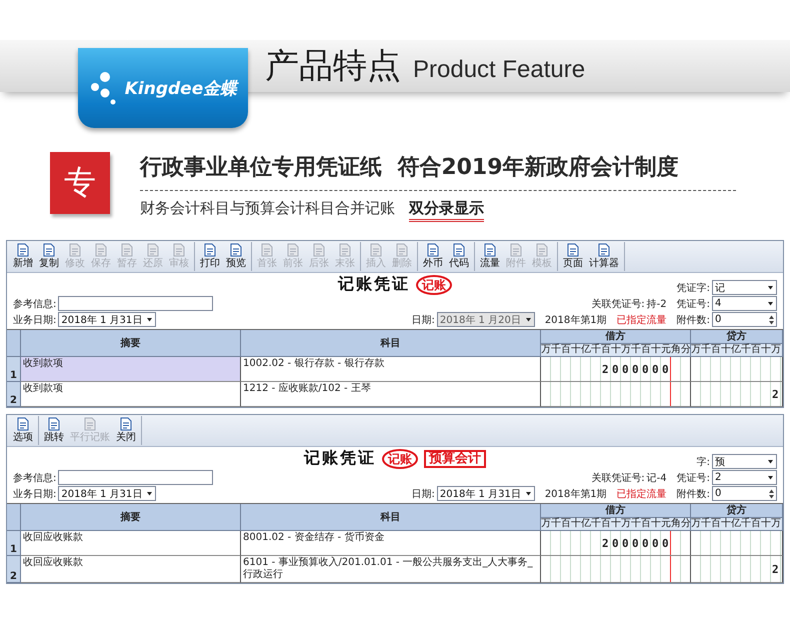  What do you see at coordinates (744, 287) in the screenshot?
I see `dropdown-field: 记` at bounding box center [744, 287].